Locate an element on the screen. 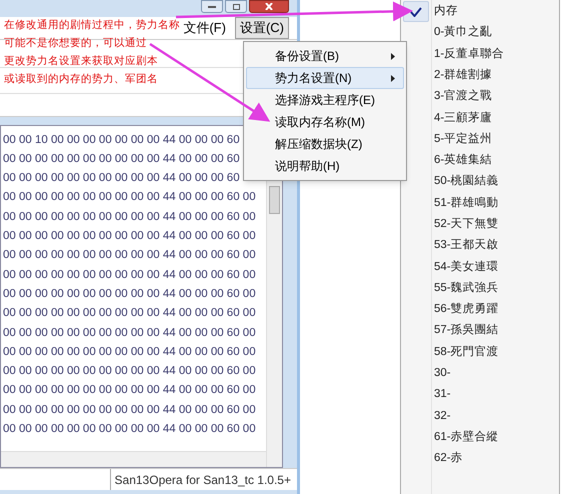 This screenshot has height=494, width=580. close-icon is located at coordinates (269, 6).